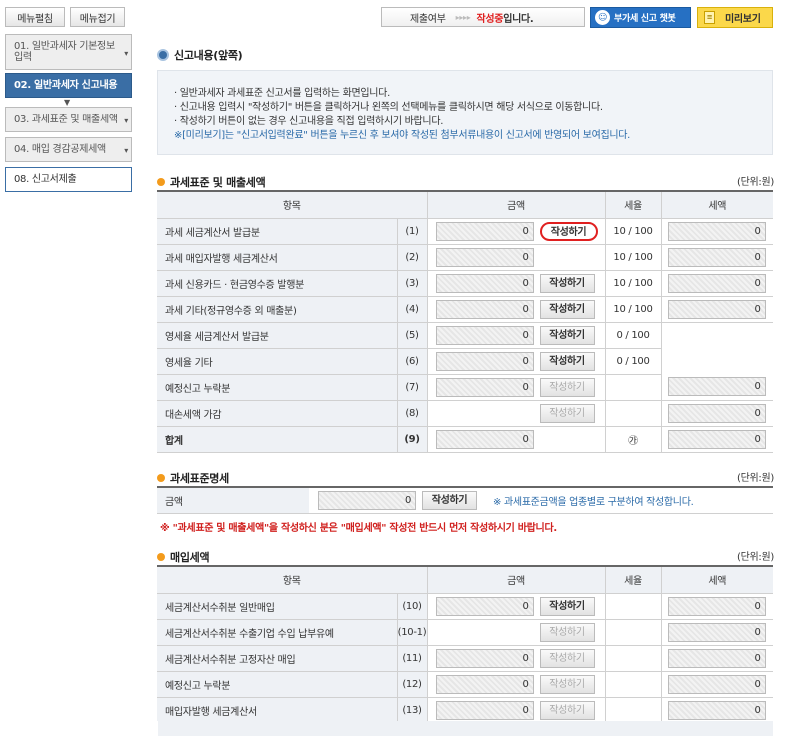  I want to click on row-label: 과세 기타(정규영수증 외 매출분), so click(277, 309).